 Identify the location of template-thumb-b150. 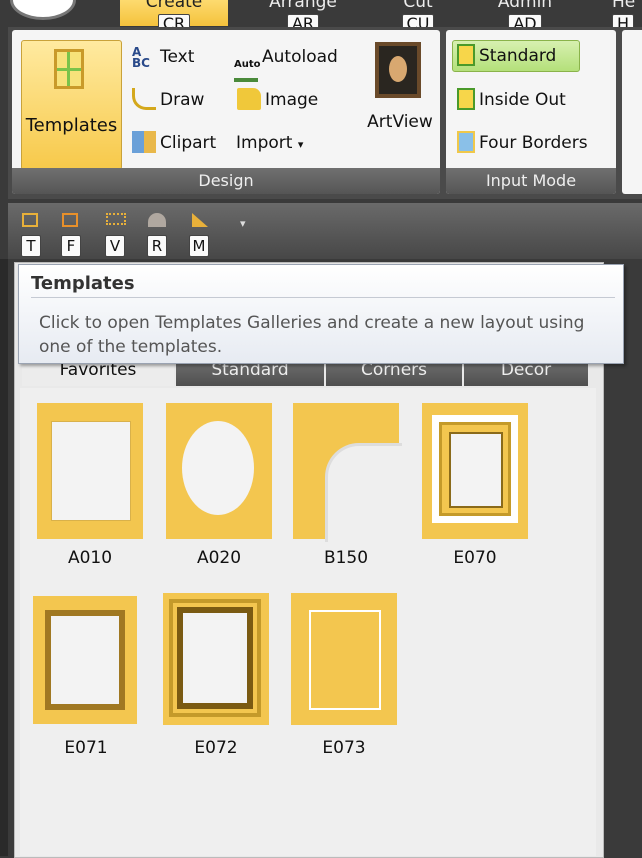
(347, 472).